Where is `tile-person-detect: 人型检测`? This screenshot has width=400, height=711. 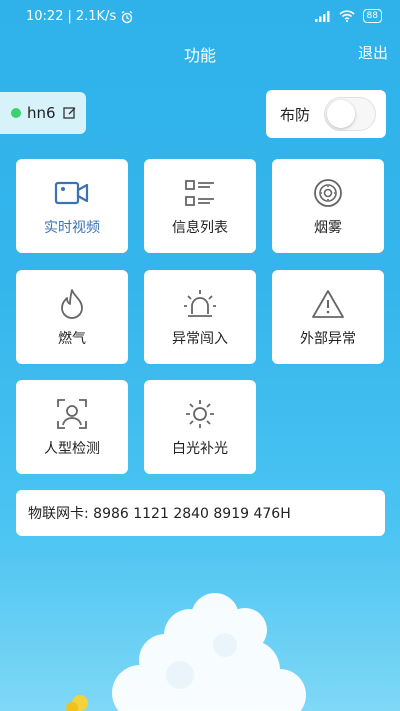 tile-person-detect: 人型检测 is located at coordinates (72, 427).